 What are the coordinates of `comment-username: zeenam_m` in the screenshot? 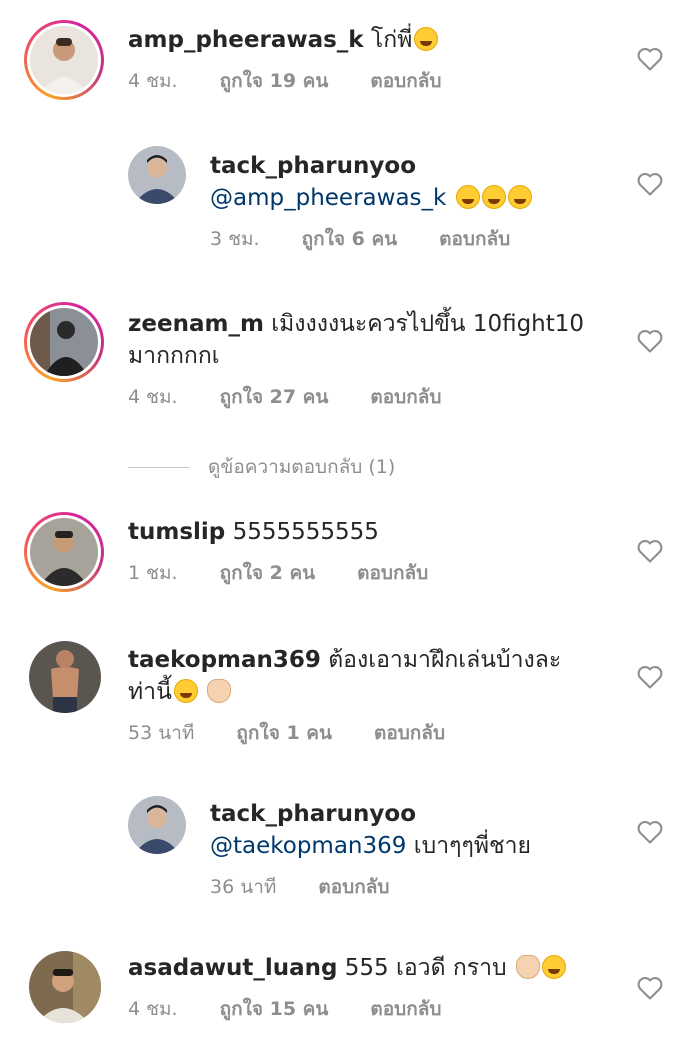 It's located at (196, 324).